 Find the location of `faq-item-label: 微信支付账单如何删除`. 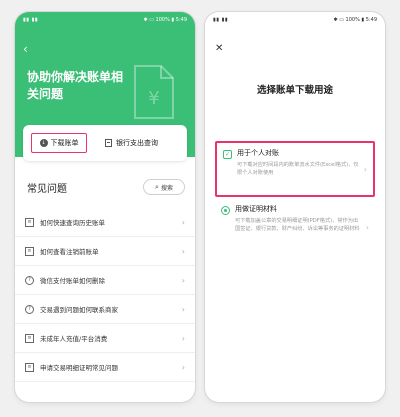

faq-item-label: 微信支付账单如何删除 is located at coordinates (72, 281).